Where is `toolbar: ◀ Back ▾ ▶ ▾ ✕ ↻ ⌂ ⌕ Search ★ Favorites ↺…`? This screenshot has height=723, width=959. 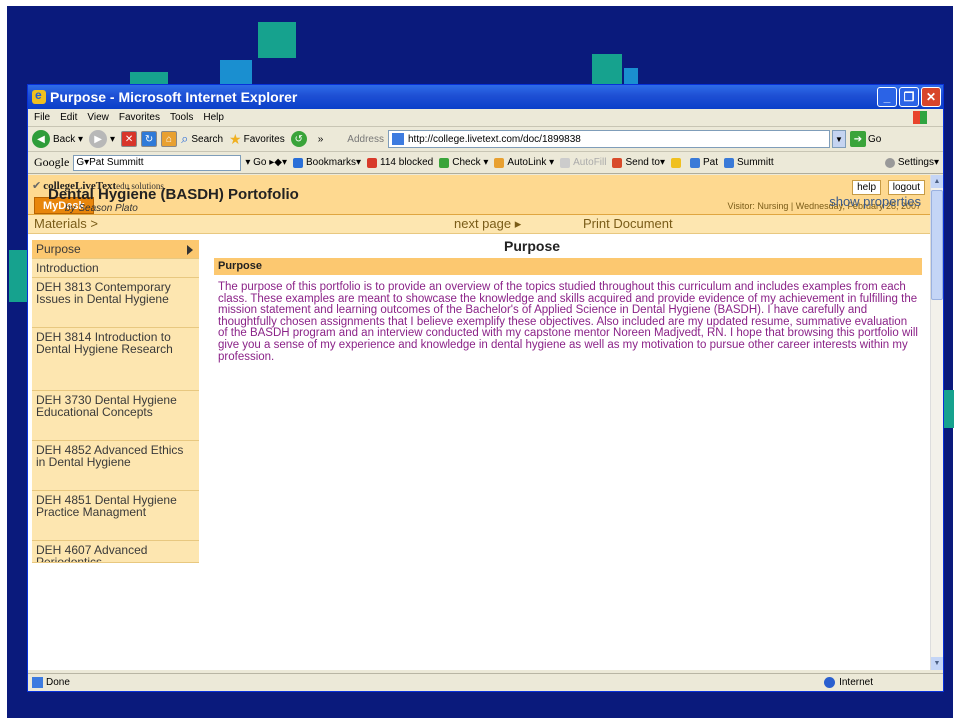 toolbar: ◀ Back ▾ ▶ ▾ ✕ ↻ ⌂ ⌕ Search ★ Favorites ↺… is located at coordinates (485, 139).